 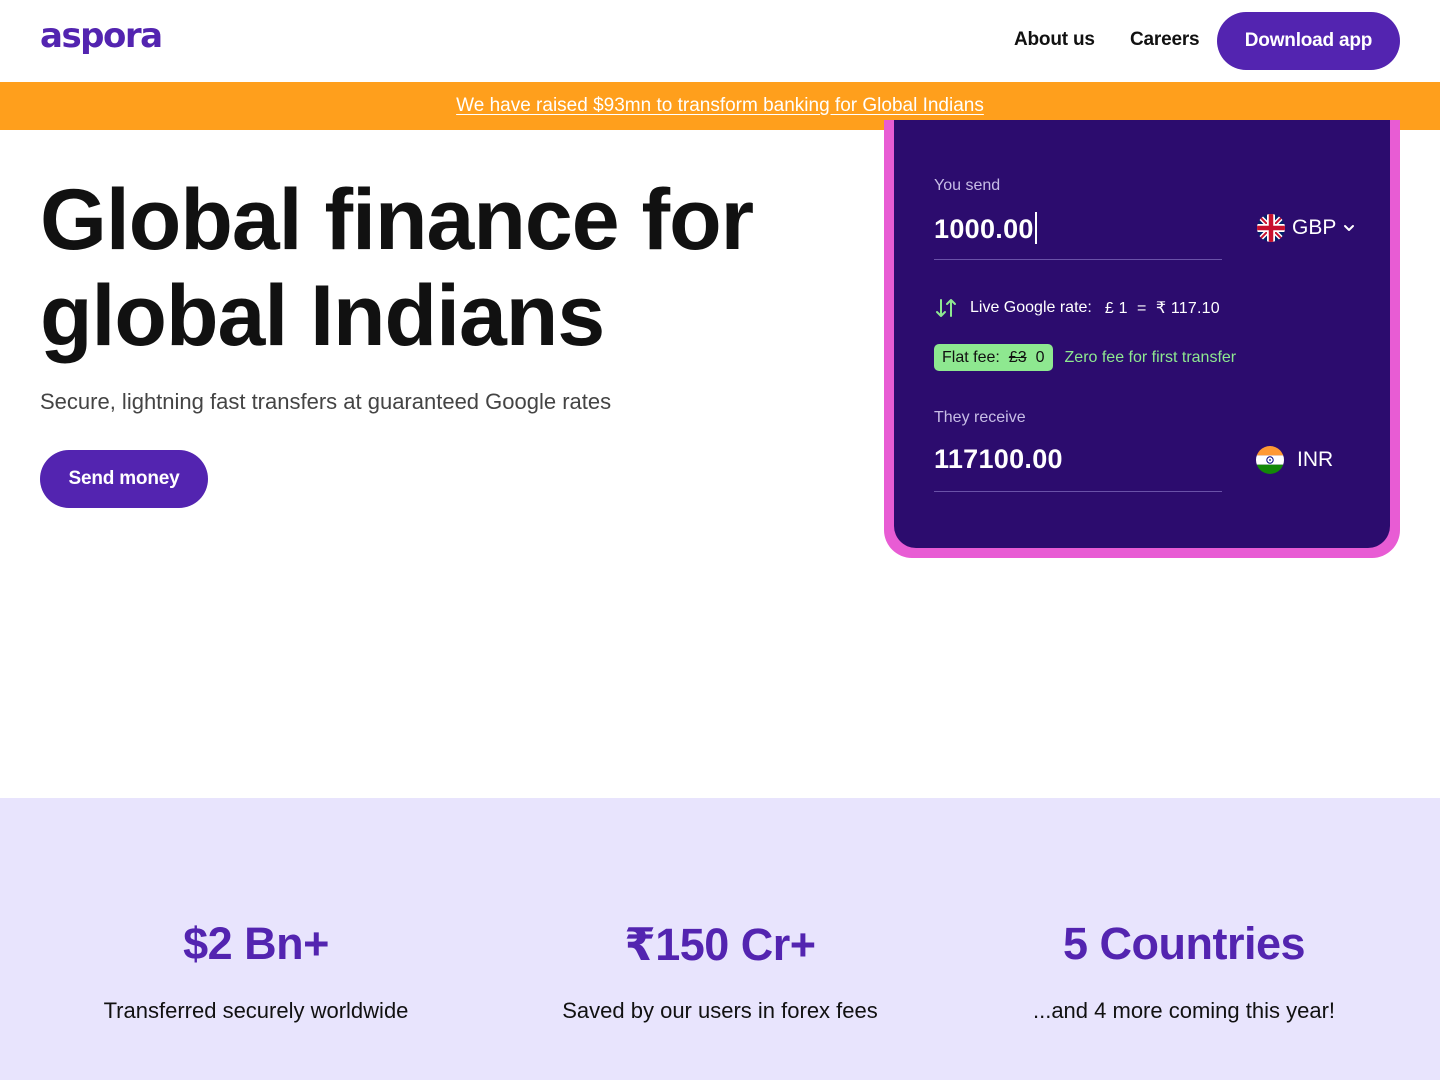 I want to click on stat-description: ...and 4 more coming this year!, so click(x=1184, y=1010).